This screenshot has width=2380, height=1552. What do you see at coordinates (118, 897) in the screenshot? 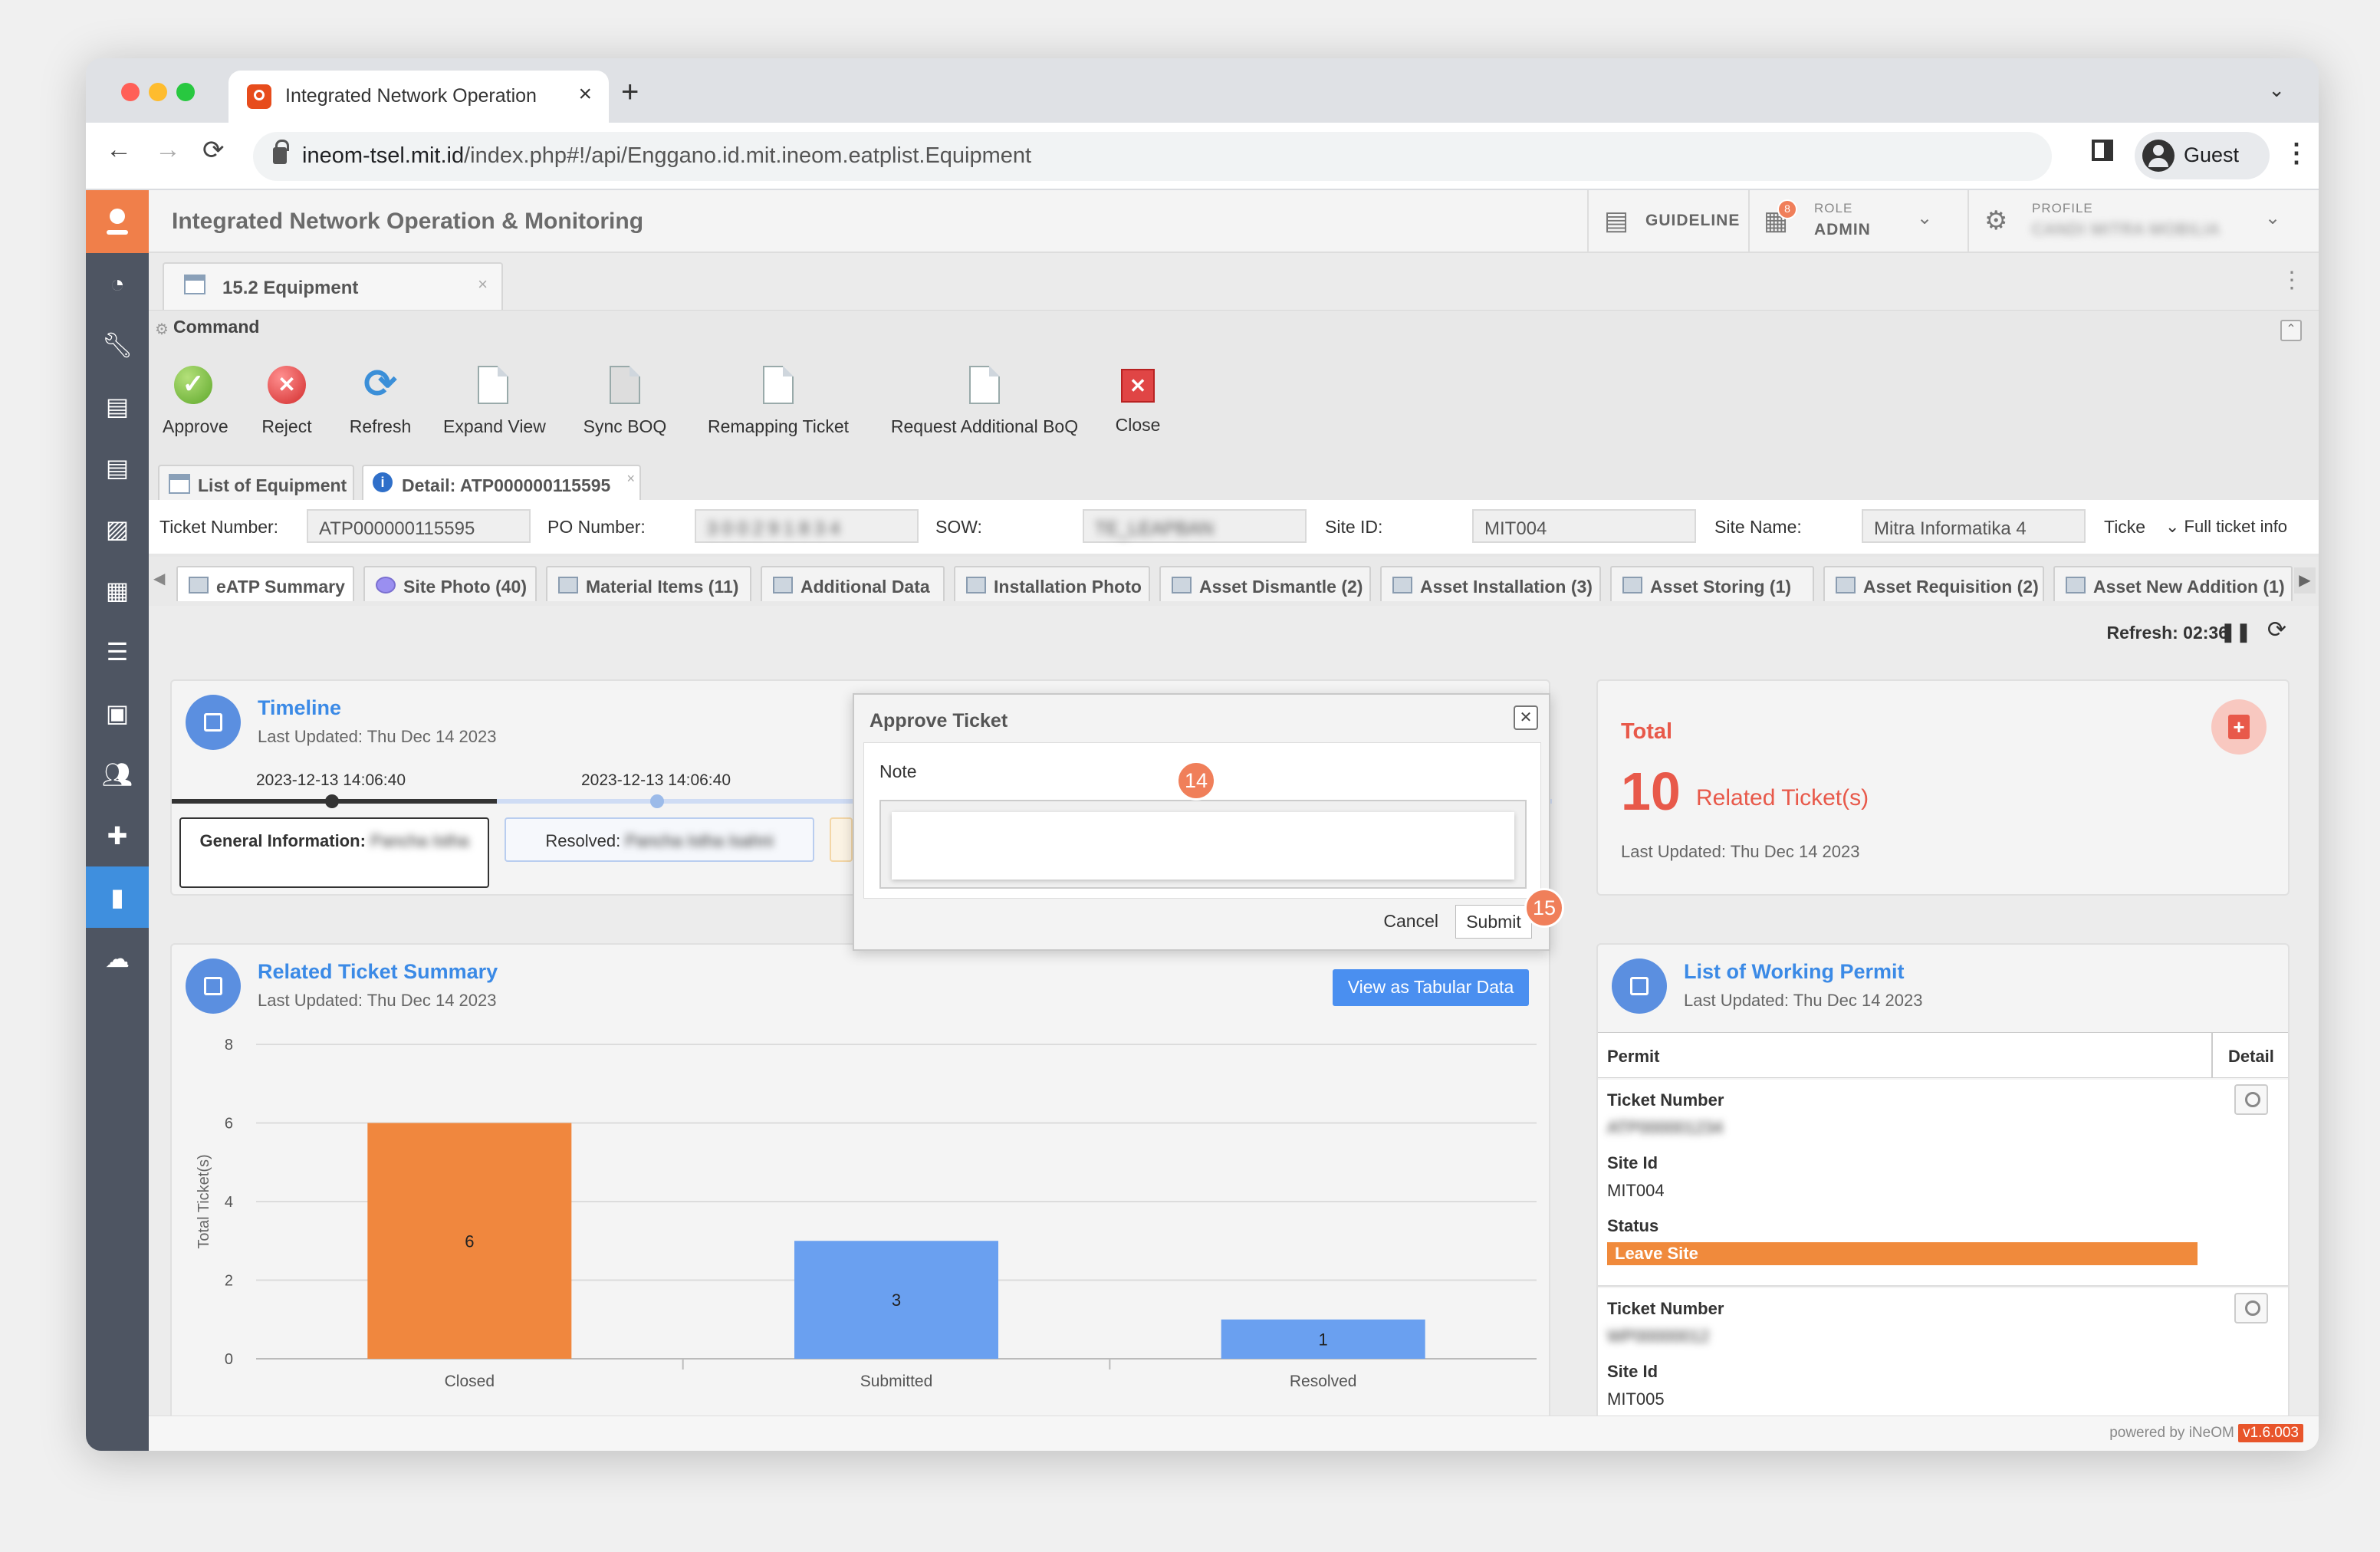
I see `book-icon: ▮` at bounding box center [118, 897].